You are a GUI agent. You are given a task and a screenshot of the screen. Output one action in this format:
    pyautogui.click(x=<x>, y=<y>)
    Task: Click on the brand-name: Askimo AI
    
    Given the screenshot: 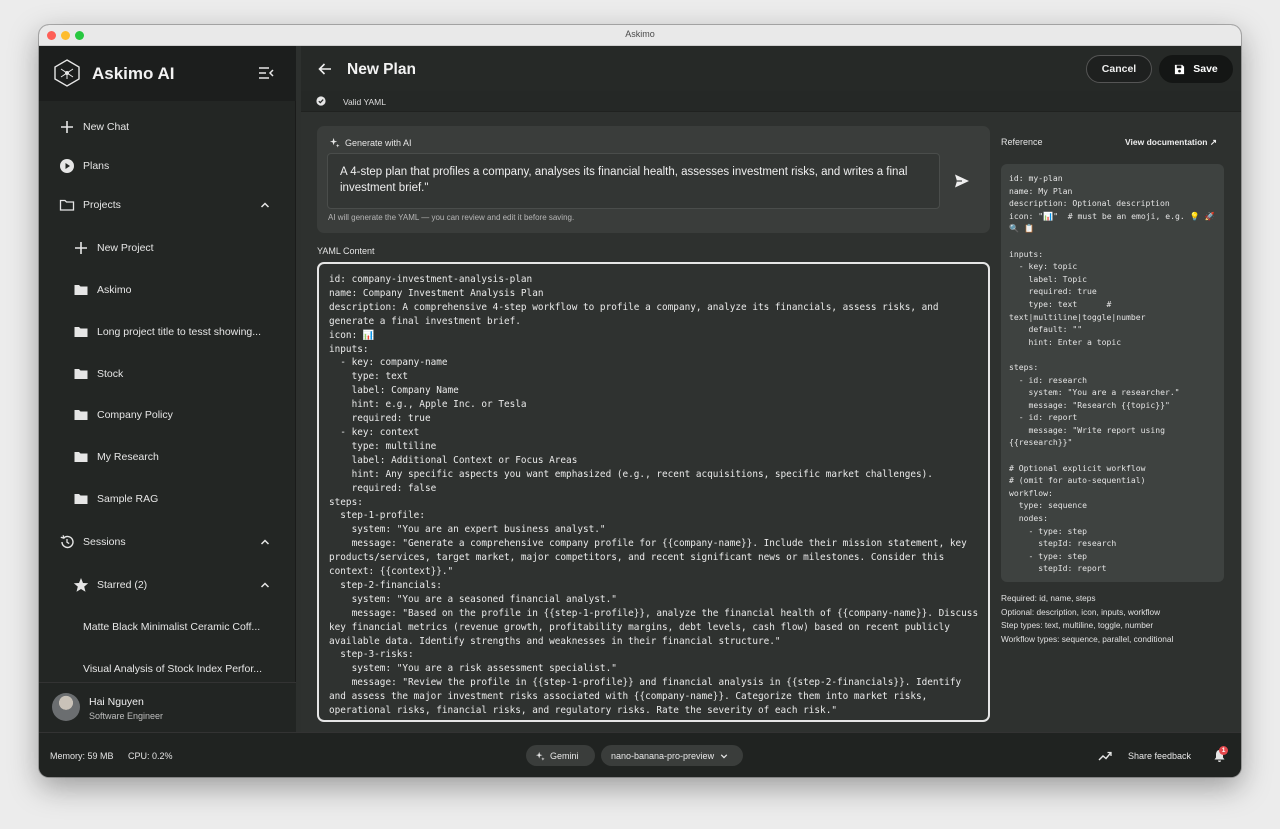 What is the action you would take?
    pyautogui.click(x=133, y=73)
    